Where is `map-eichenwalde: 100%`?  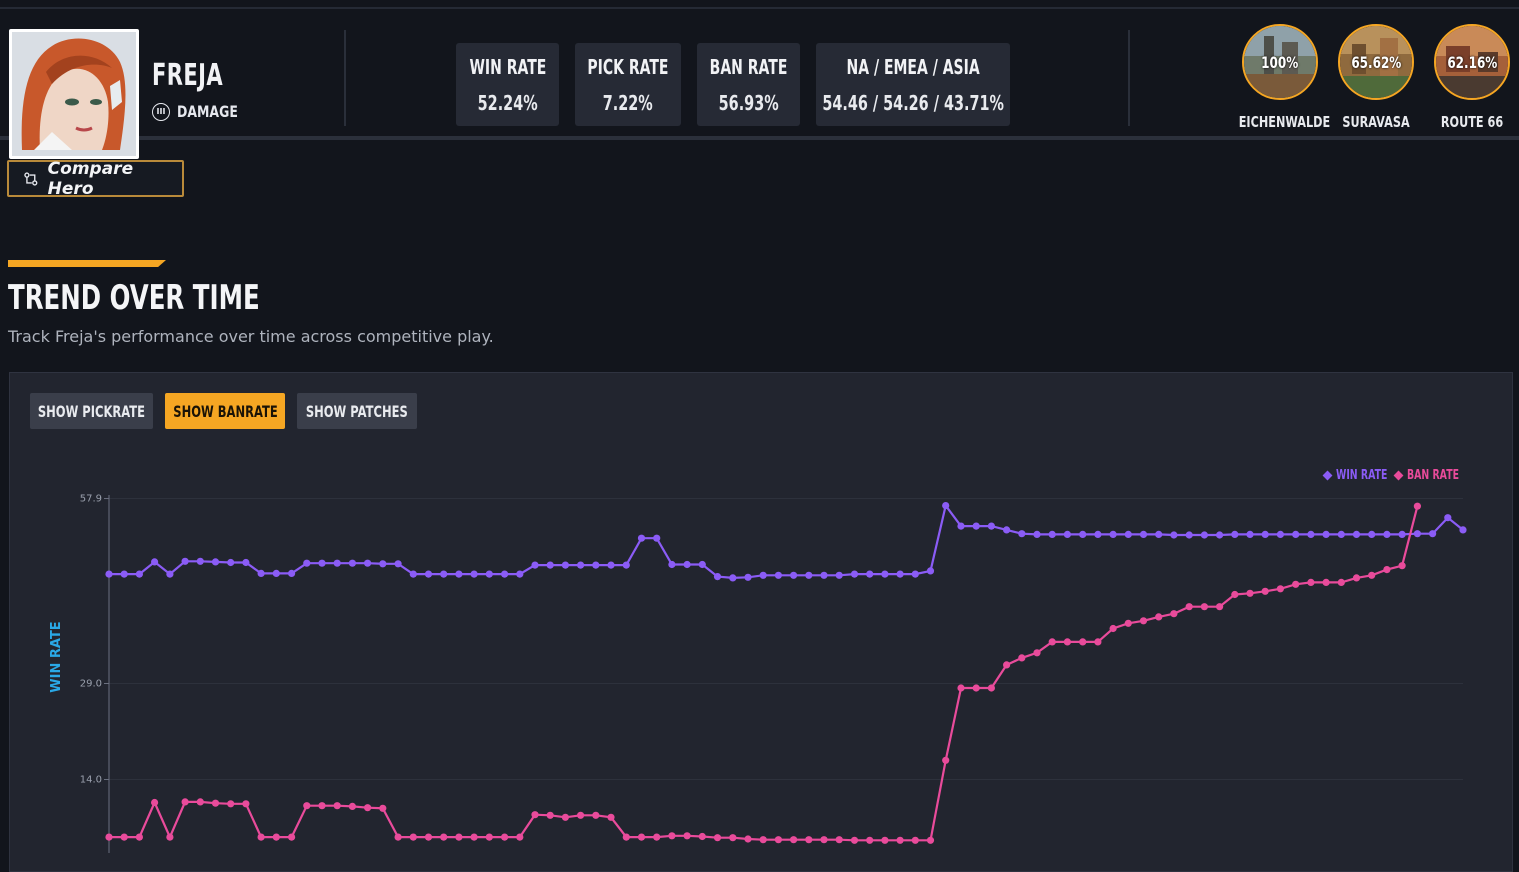 map-eichenwalde: 100% is located at coordinates (1280, 62).